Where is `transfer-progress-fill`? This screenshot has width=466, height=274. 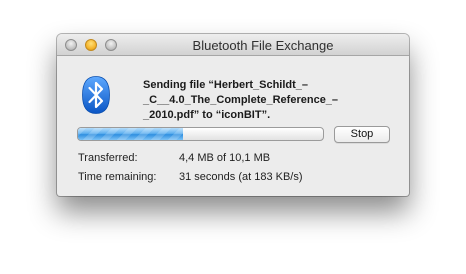
transfer-progress-fill is located at coordinates (131, 134).